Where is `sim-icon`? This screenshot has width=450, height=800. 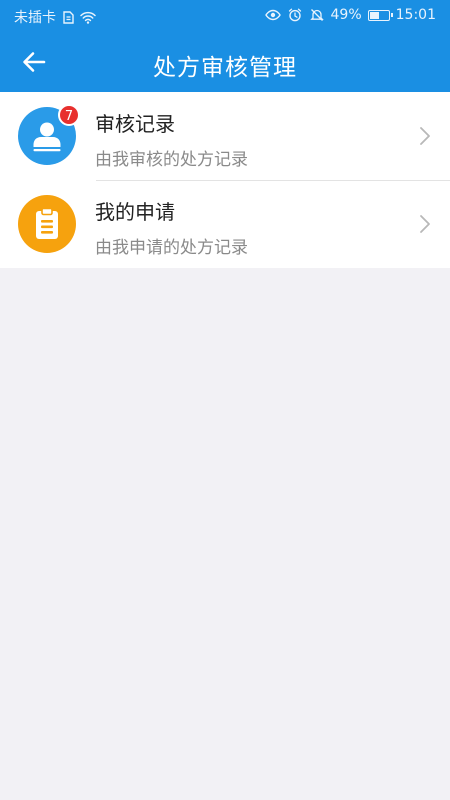 sim-icon is located at coordinates (68, 17).